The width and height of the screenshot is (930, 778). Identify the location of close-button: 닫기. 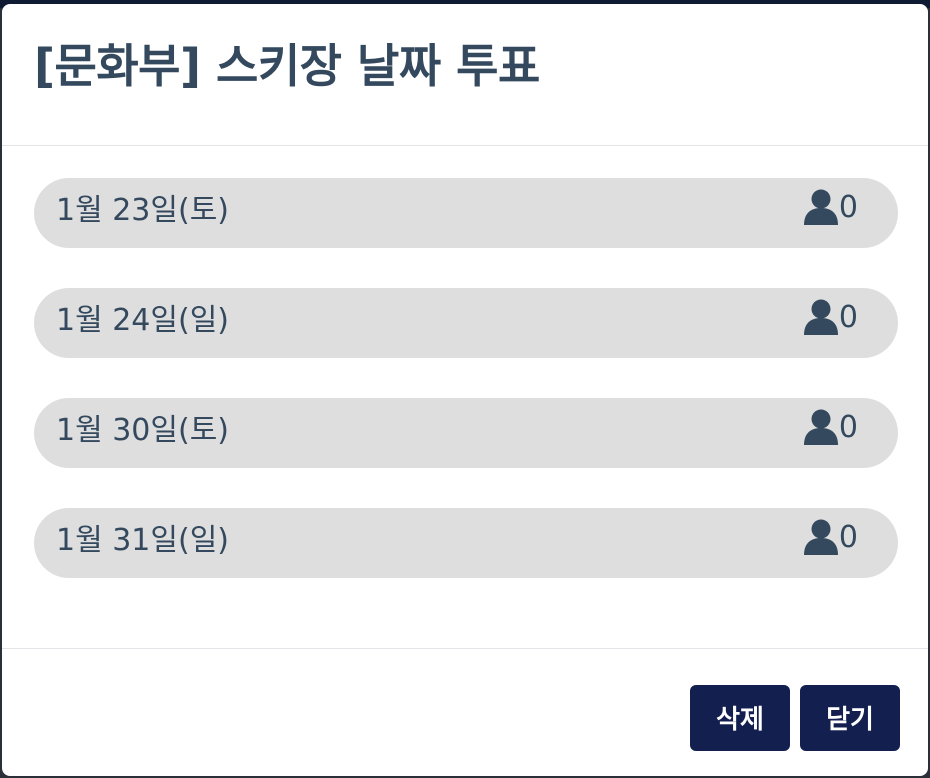
(850, 717).